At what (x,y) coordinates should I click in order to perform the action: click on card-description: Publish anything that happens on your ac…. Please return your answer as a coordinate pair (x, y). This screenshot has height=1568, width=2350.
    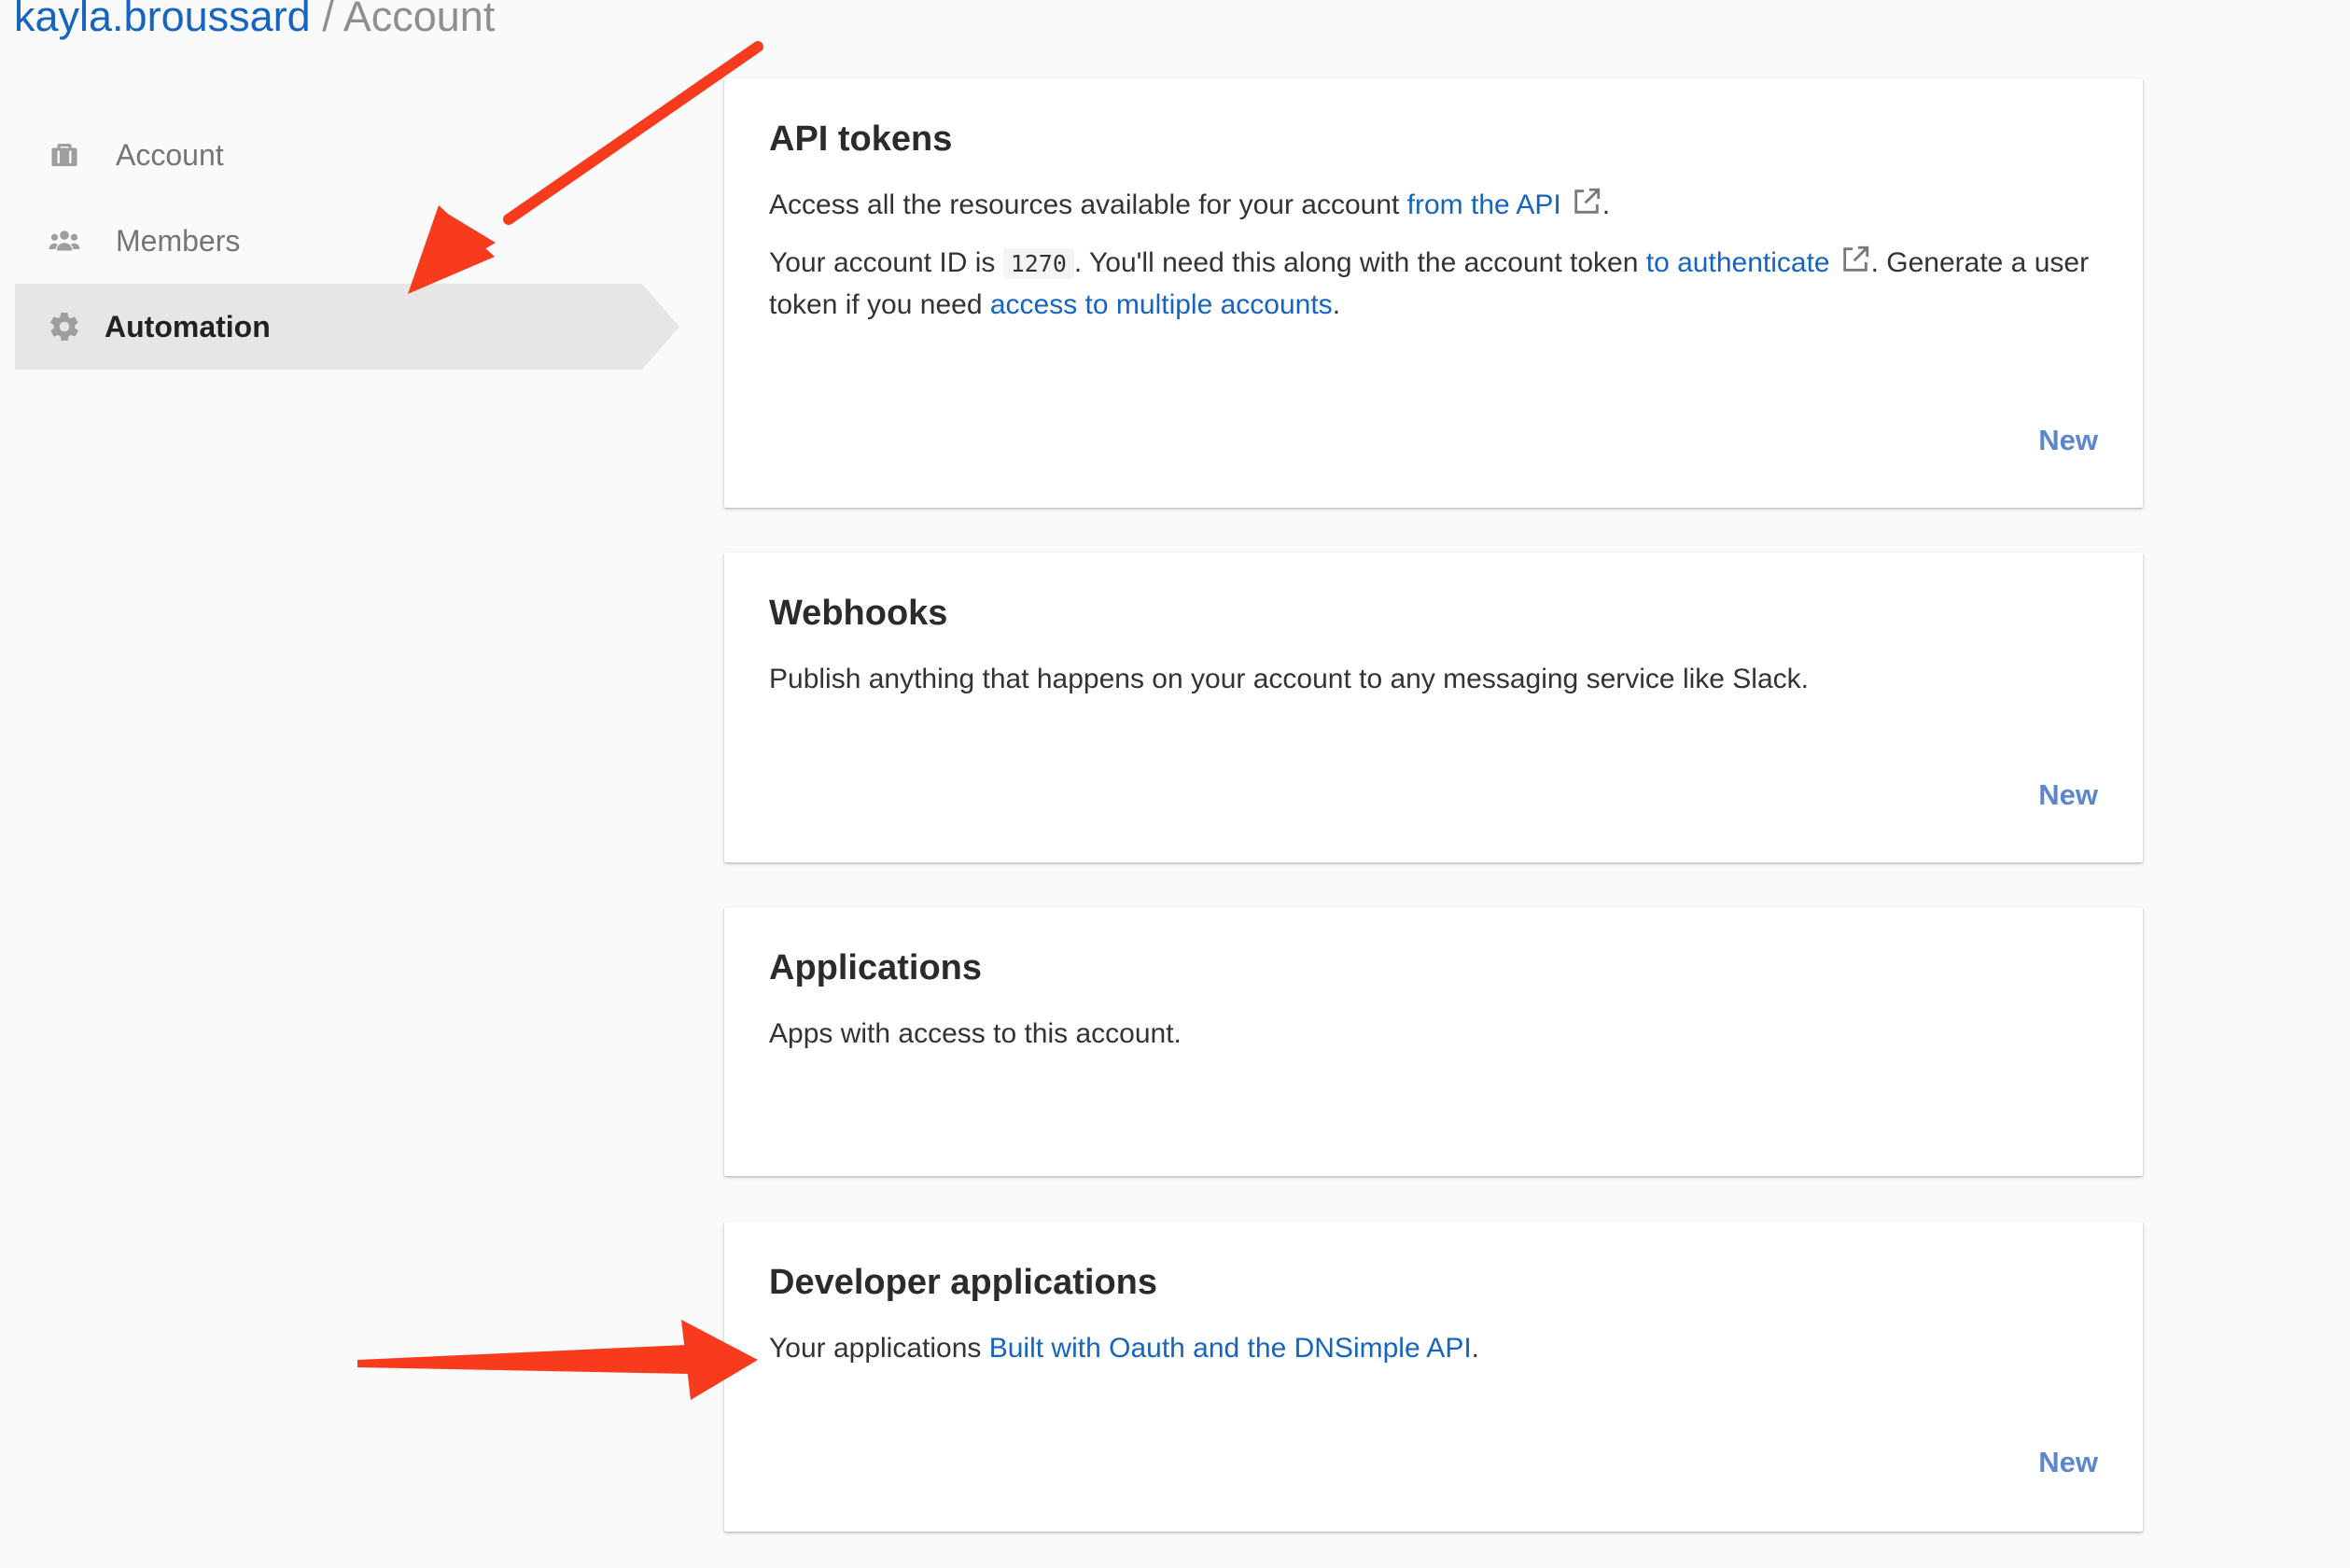
    Looking at the image, I should click on (1289, 679).